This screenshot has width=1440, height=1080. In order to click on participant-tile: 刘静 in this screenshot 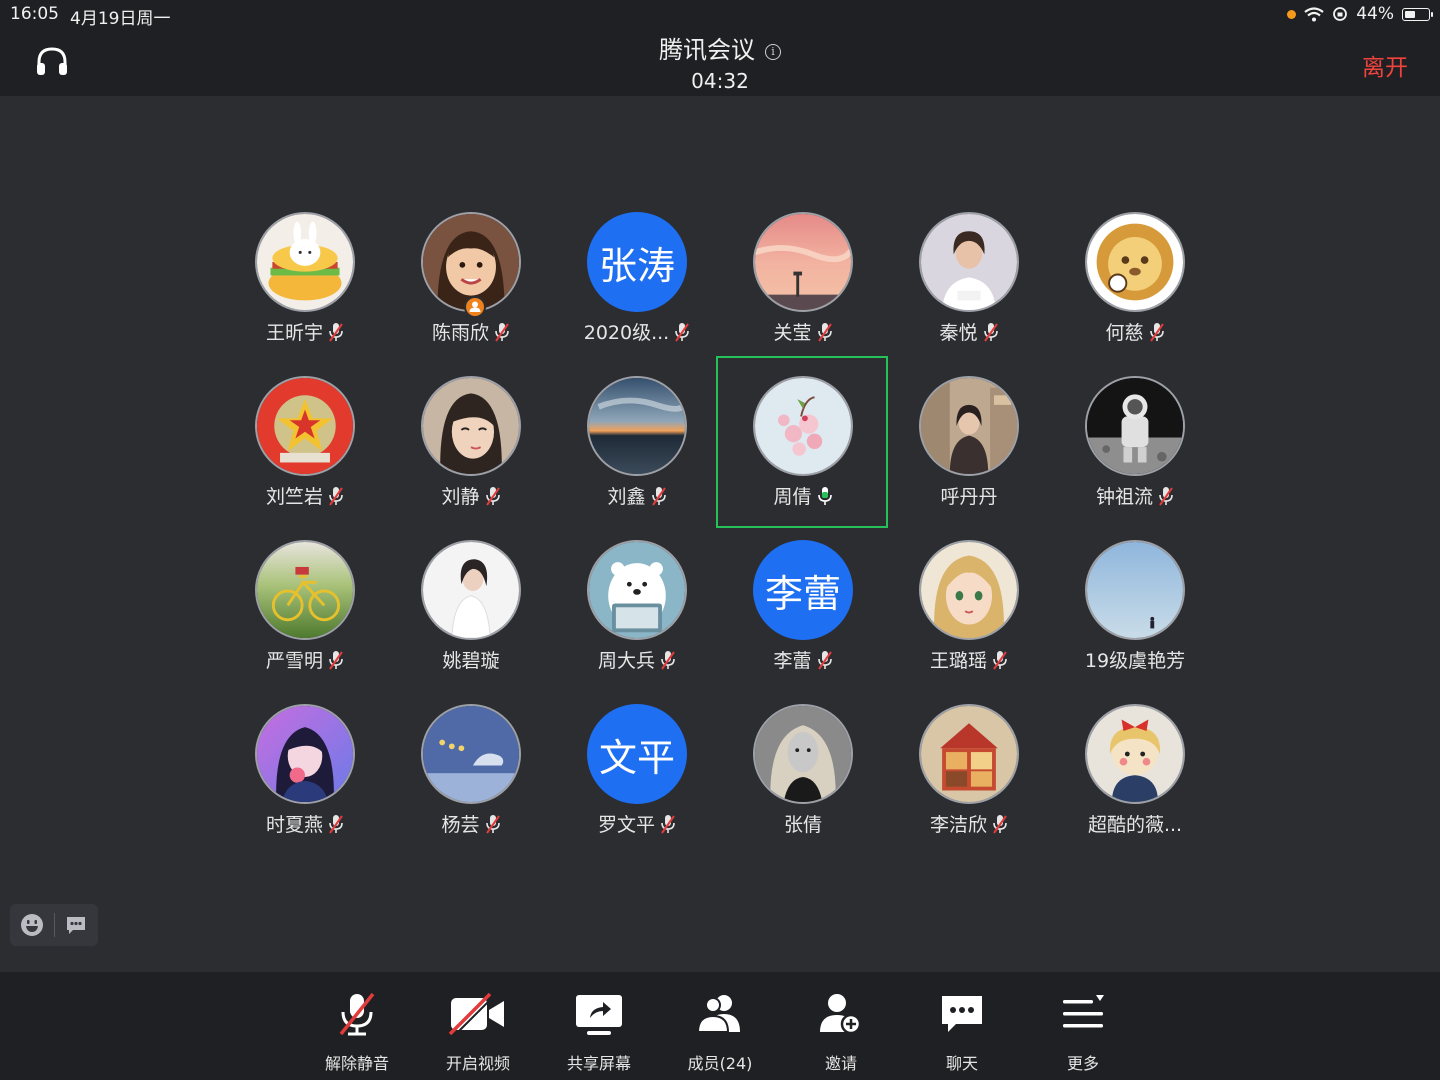, I will do `click(471, 456)`.